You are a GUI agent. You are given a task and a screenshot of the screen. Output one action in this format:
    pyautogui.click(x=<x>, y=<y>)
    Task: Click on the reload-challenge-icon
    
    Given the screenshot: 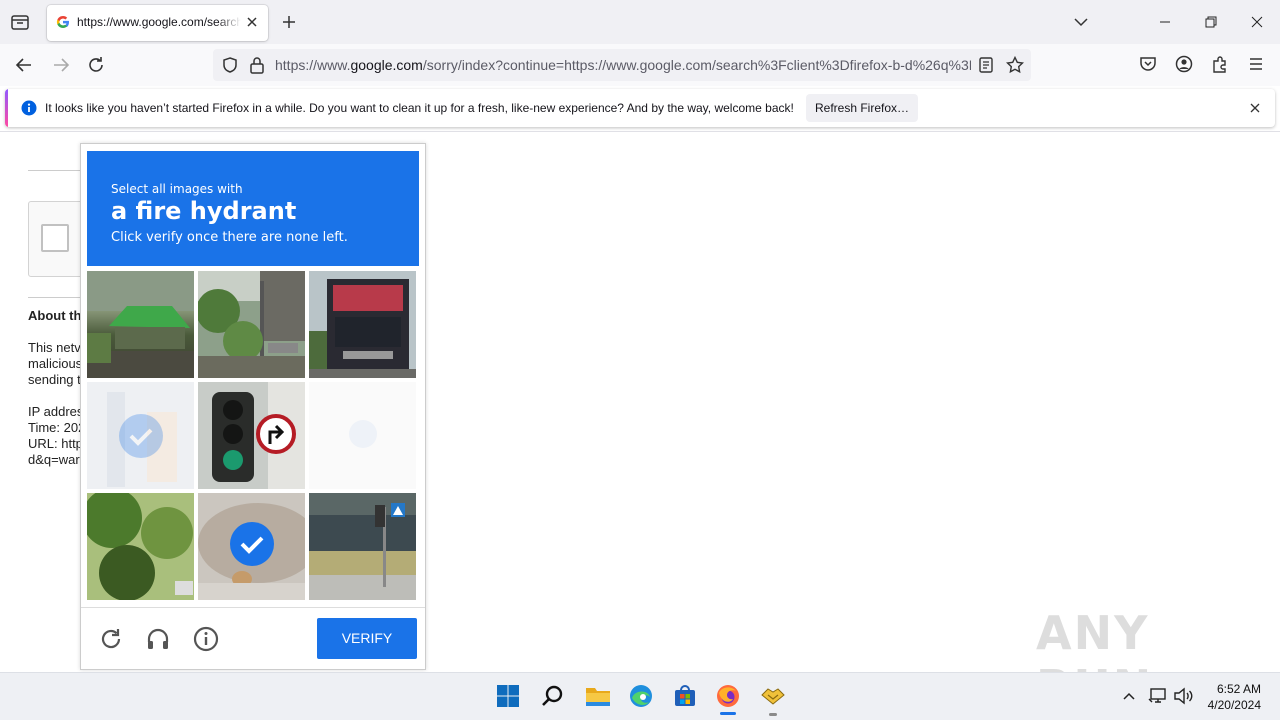 What is the action you would take?
    pyautogui.click(x=111, y=639)
    